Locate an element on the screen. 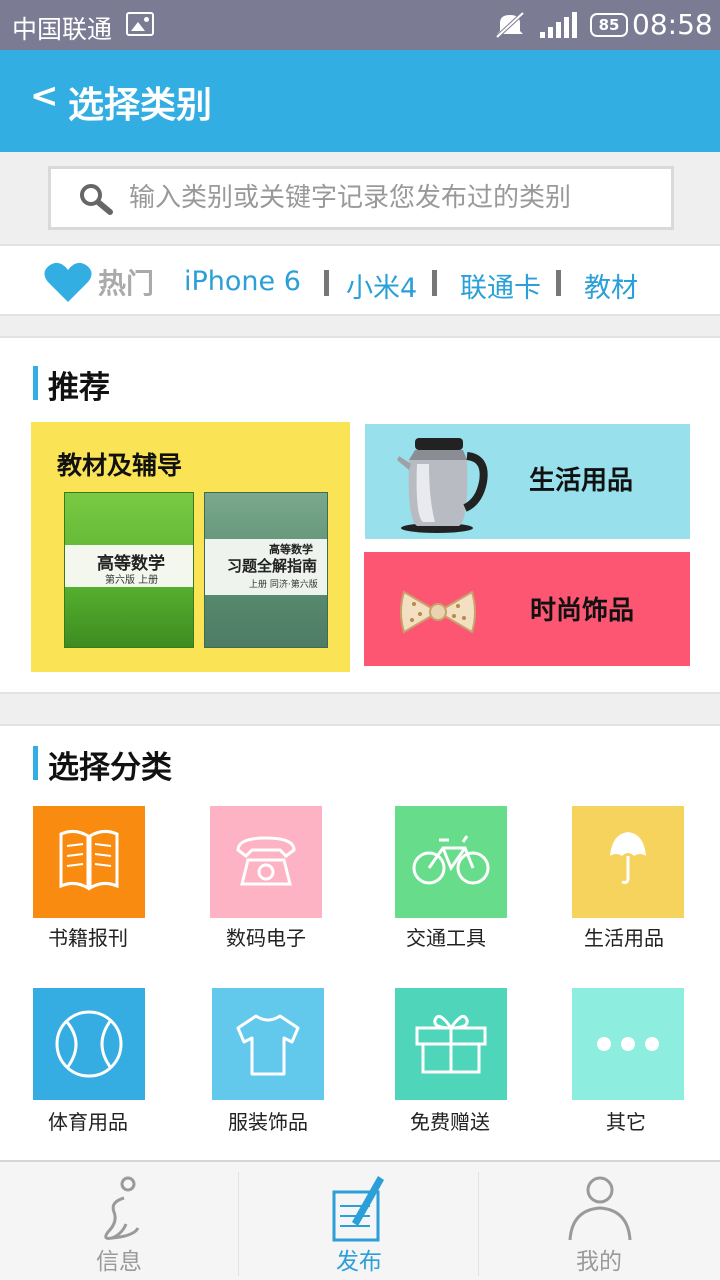 This screenshot has height=1280, width=720. signal-icon is located at coordinates (558, 25).